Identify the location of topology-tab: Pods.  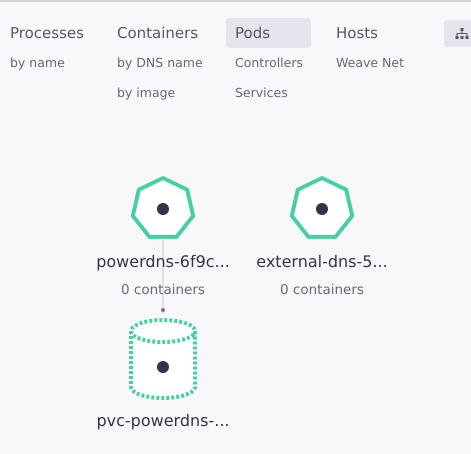
(268, 33).